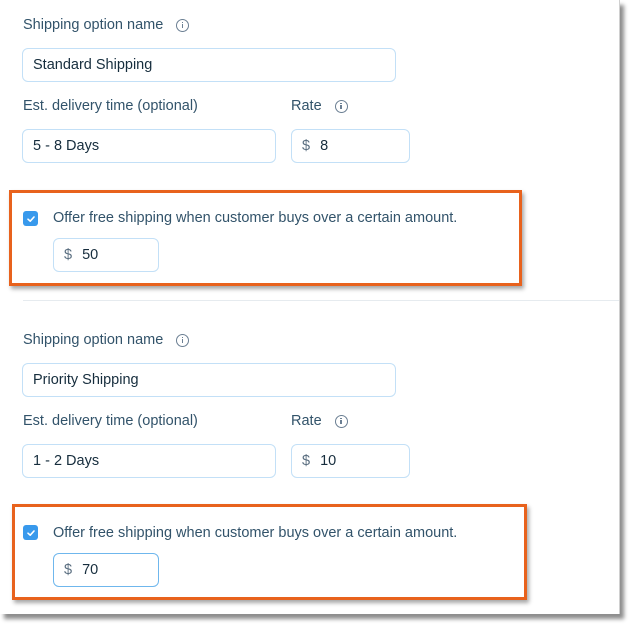  I want to click on delivery-time-input: 1 - 2 Days, so click(149, 461).